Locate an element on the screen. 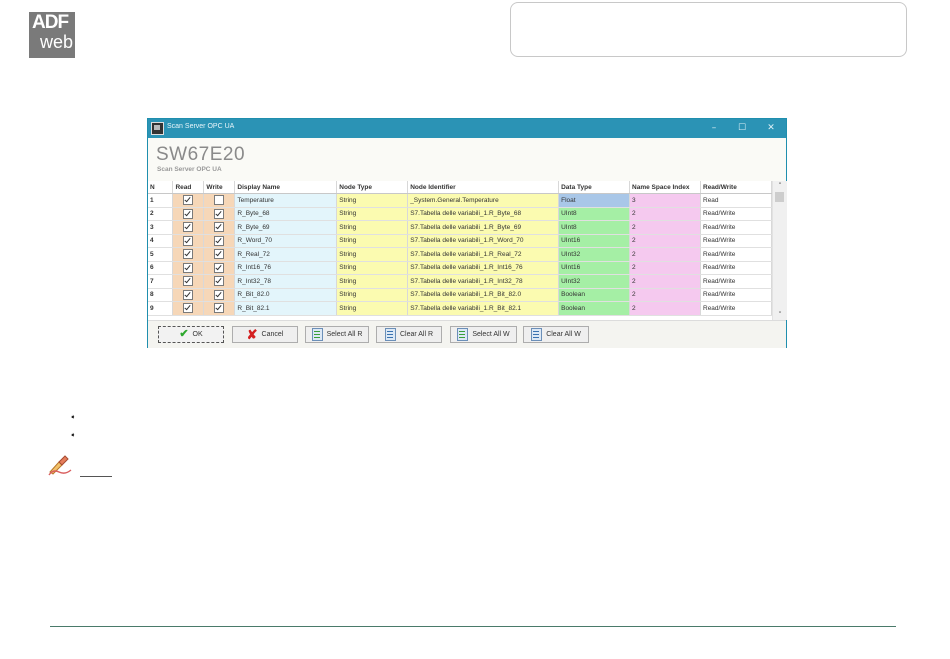 The width and height of the screenshot is (950, 659). col-header-node-type: Node Type is located at coordinates (372, 187).